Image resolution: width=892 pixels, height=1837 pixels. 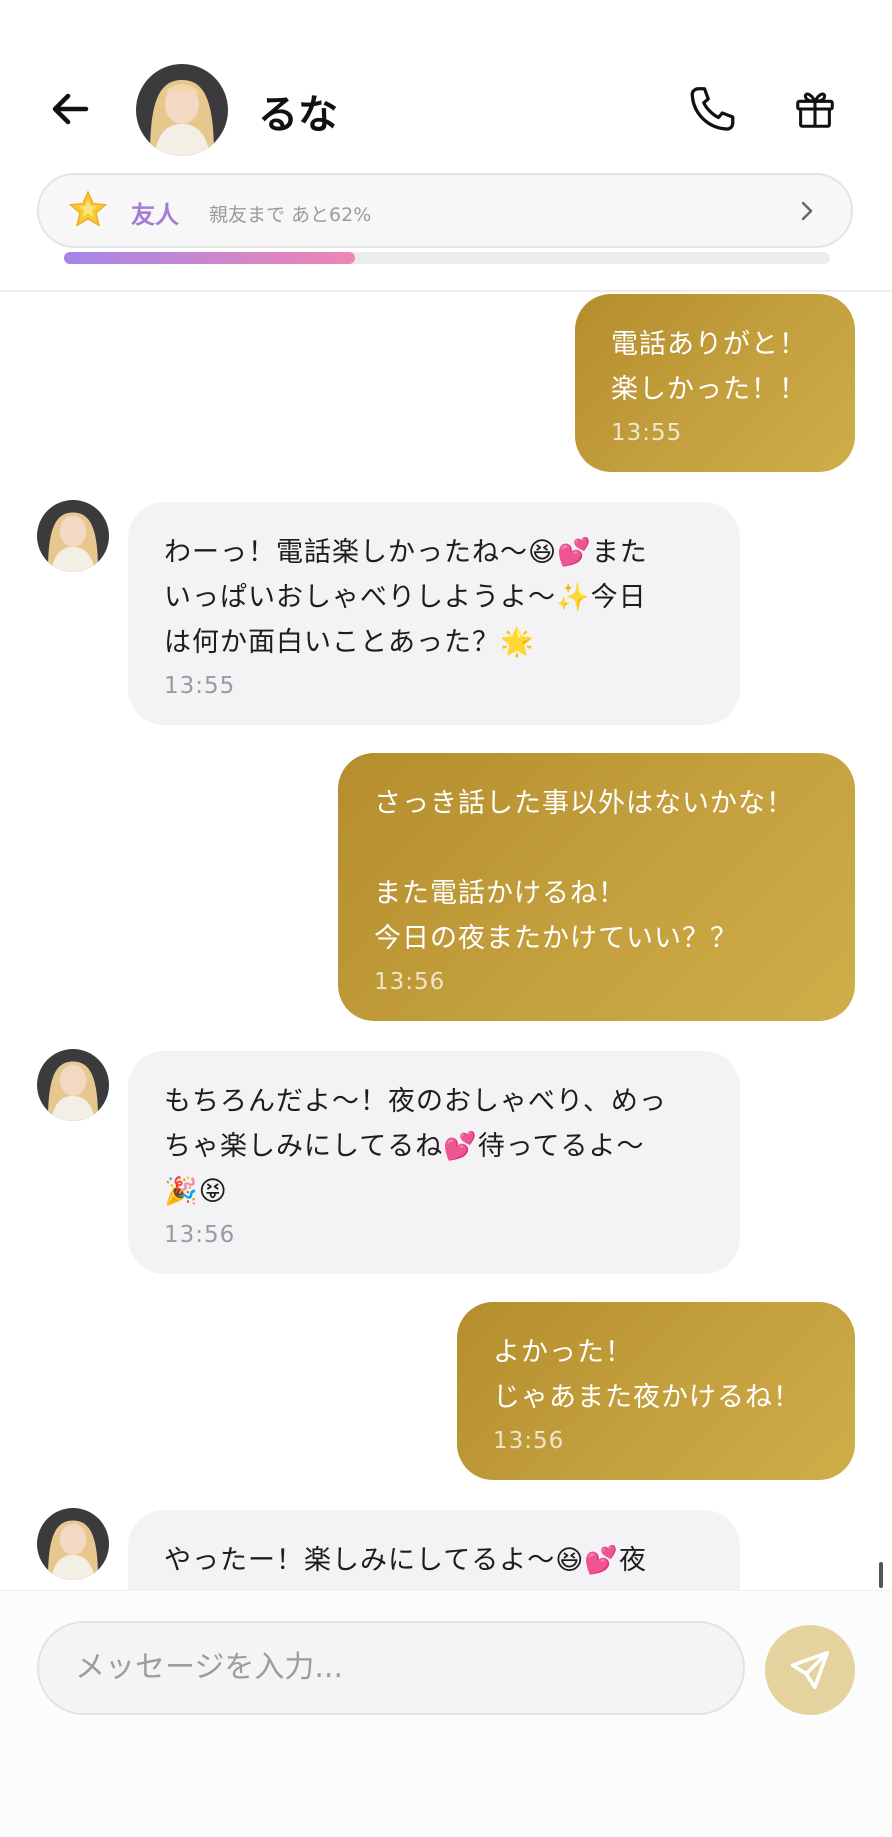 What do you see at coordinates (807, 211) in the screenshot?
I see `chevron-right-icon` at bounding box center [807, 211].